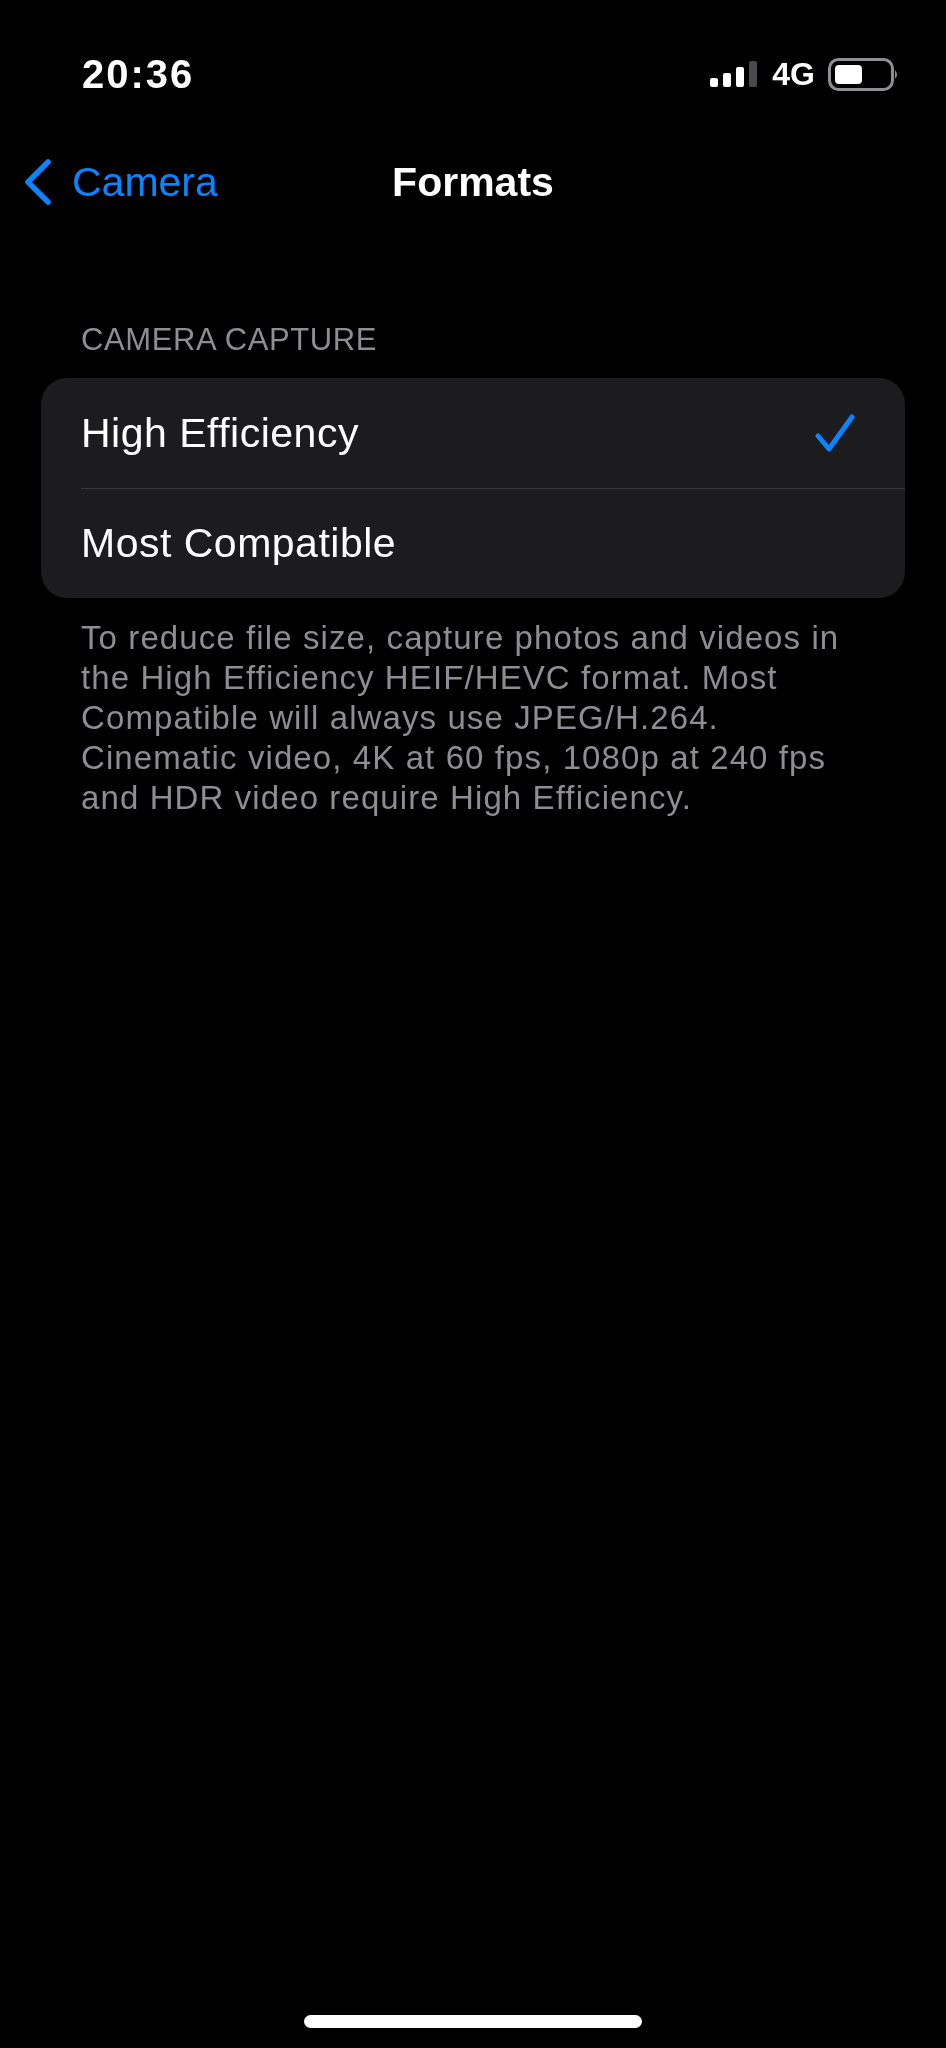 This screenshot has width=946, height=2048. Describe the element at coordinates (120, 182) in the screenshot. I see `back-button: Camera` at that location.